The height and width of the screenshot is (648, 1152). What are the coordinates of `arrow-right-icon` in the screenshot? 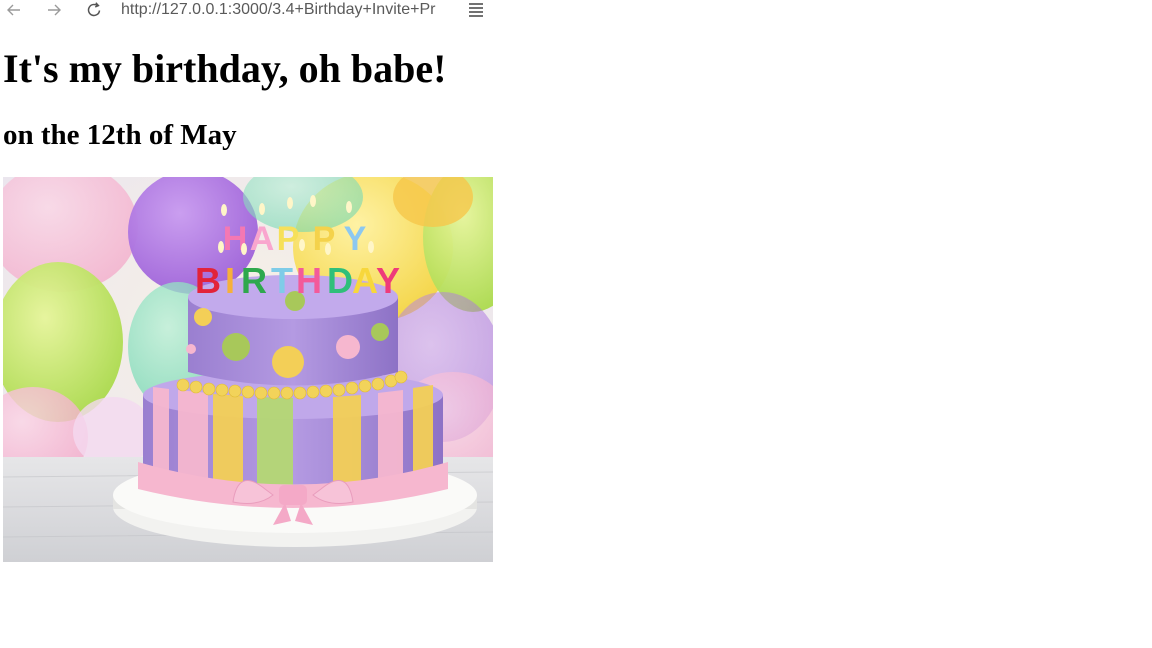 It's located at (54, 10).